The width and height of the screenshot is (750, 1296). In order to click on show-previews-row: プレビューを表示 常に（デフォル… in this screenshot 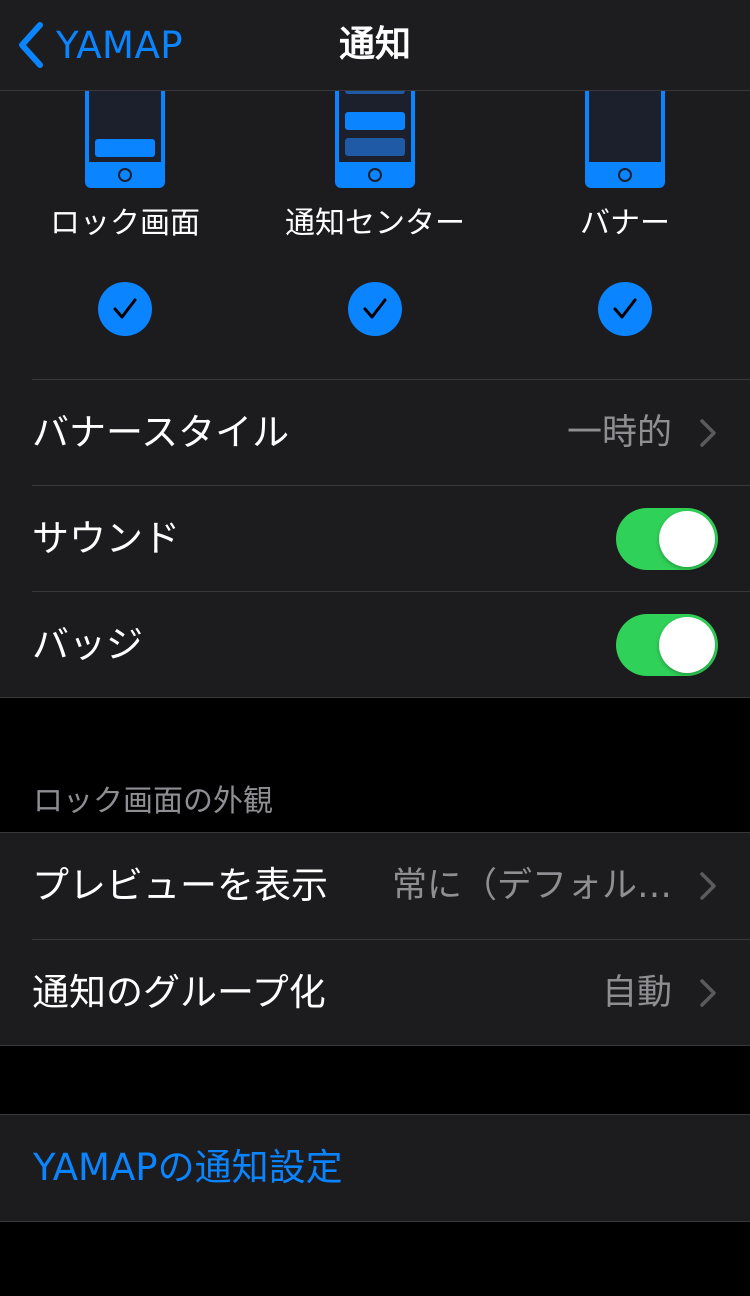, I will do `click(391, 886)`.